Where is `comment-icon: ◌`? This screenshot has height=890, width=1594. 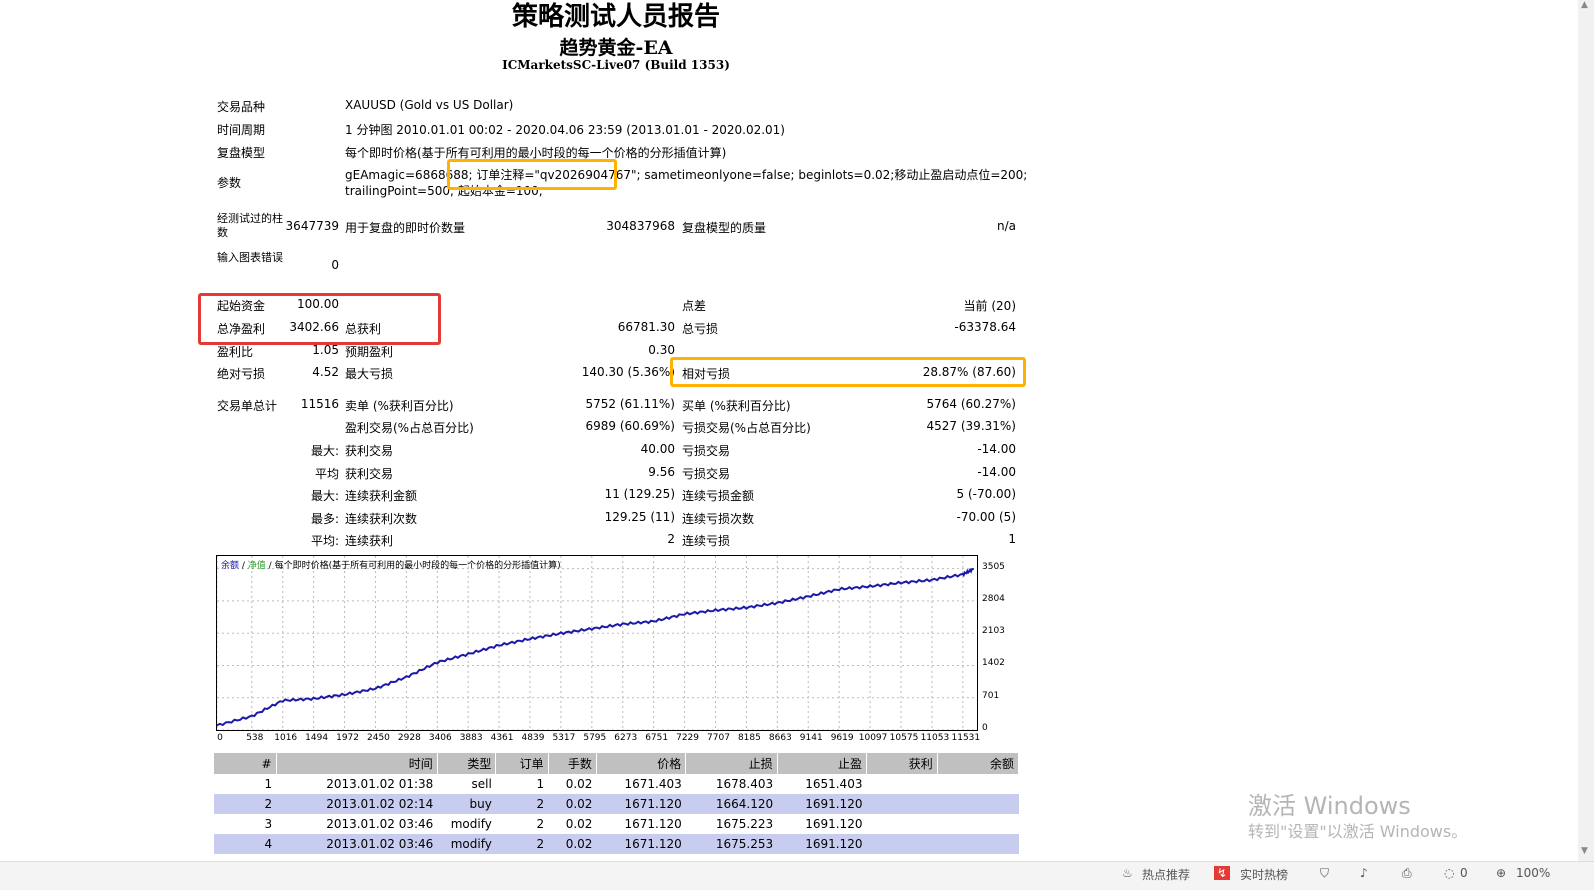 comment-icon: ◌ is located at coordinates (1449, 873).